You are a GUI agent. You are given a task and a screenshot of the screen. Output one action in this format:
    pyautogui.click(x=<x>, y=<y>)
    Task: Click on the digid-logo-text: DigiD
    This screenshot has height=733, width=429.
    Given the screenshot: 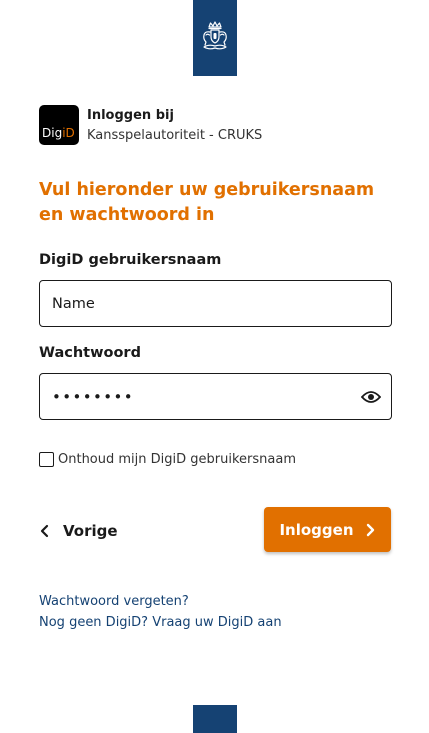 What is the action you would take?
    pyautogui.click(x=58, y=133)
    